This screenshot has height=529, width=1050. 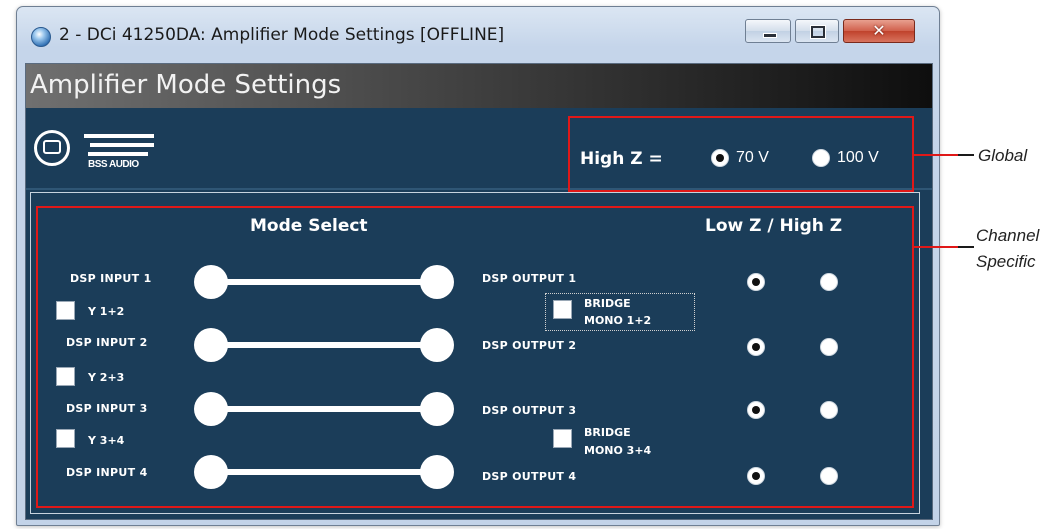 What do you see at coordinates (1006, 261) in the screenshot?
I see `channel-annotation-line2: Specific` at bounding box center [1006, 261].